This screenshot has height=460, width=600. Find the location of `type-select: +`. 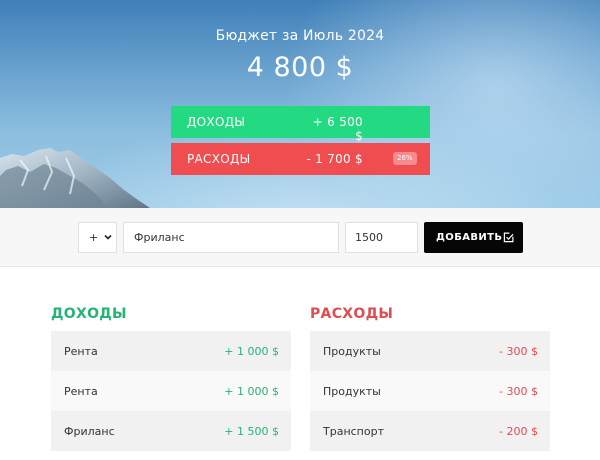

type-select: + is located at coordinates (97, 237).